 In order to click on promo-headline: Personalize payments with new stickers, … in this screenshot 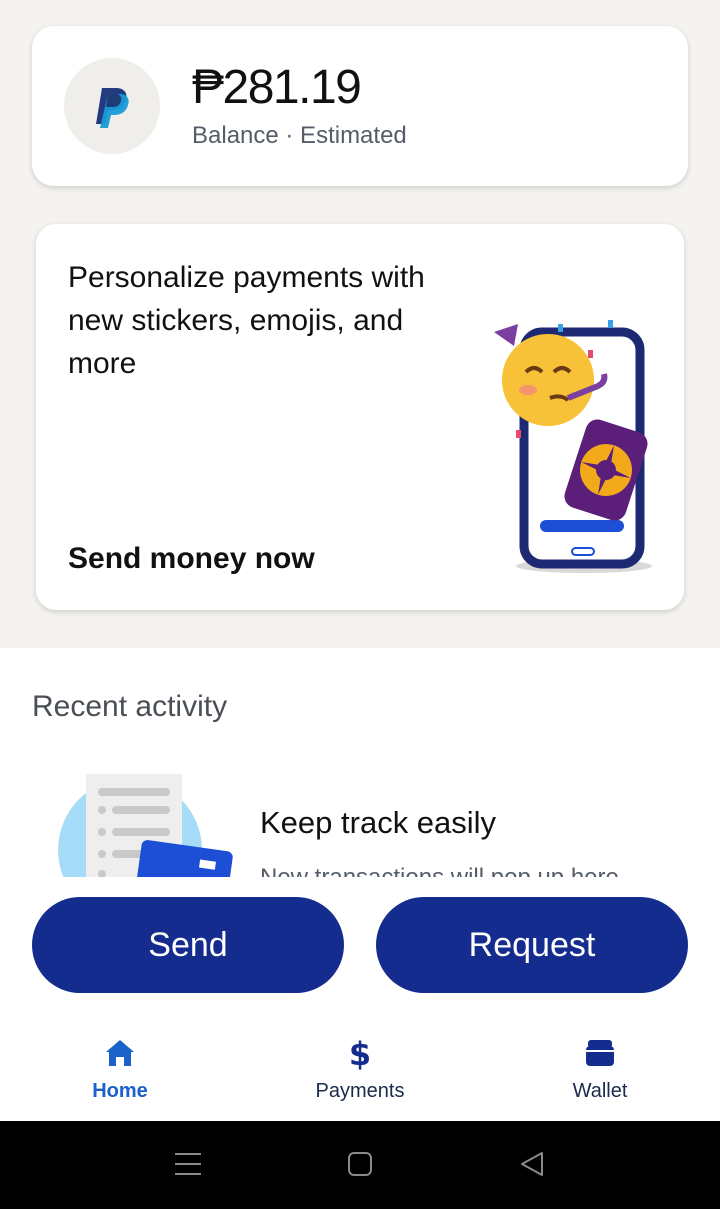, I will do `click(246, 320)`.